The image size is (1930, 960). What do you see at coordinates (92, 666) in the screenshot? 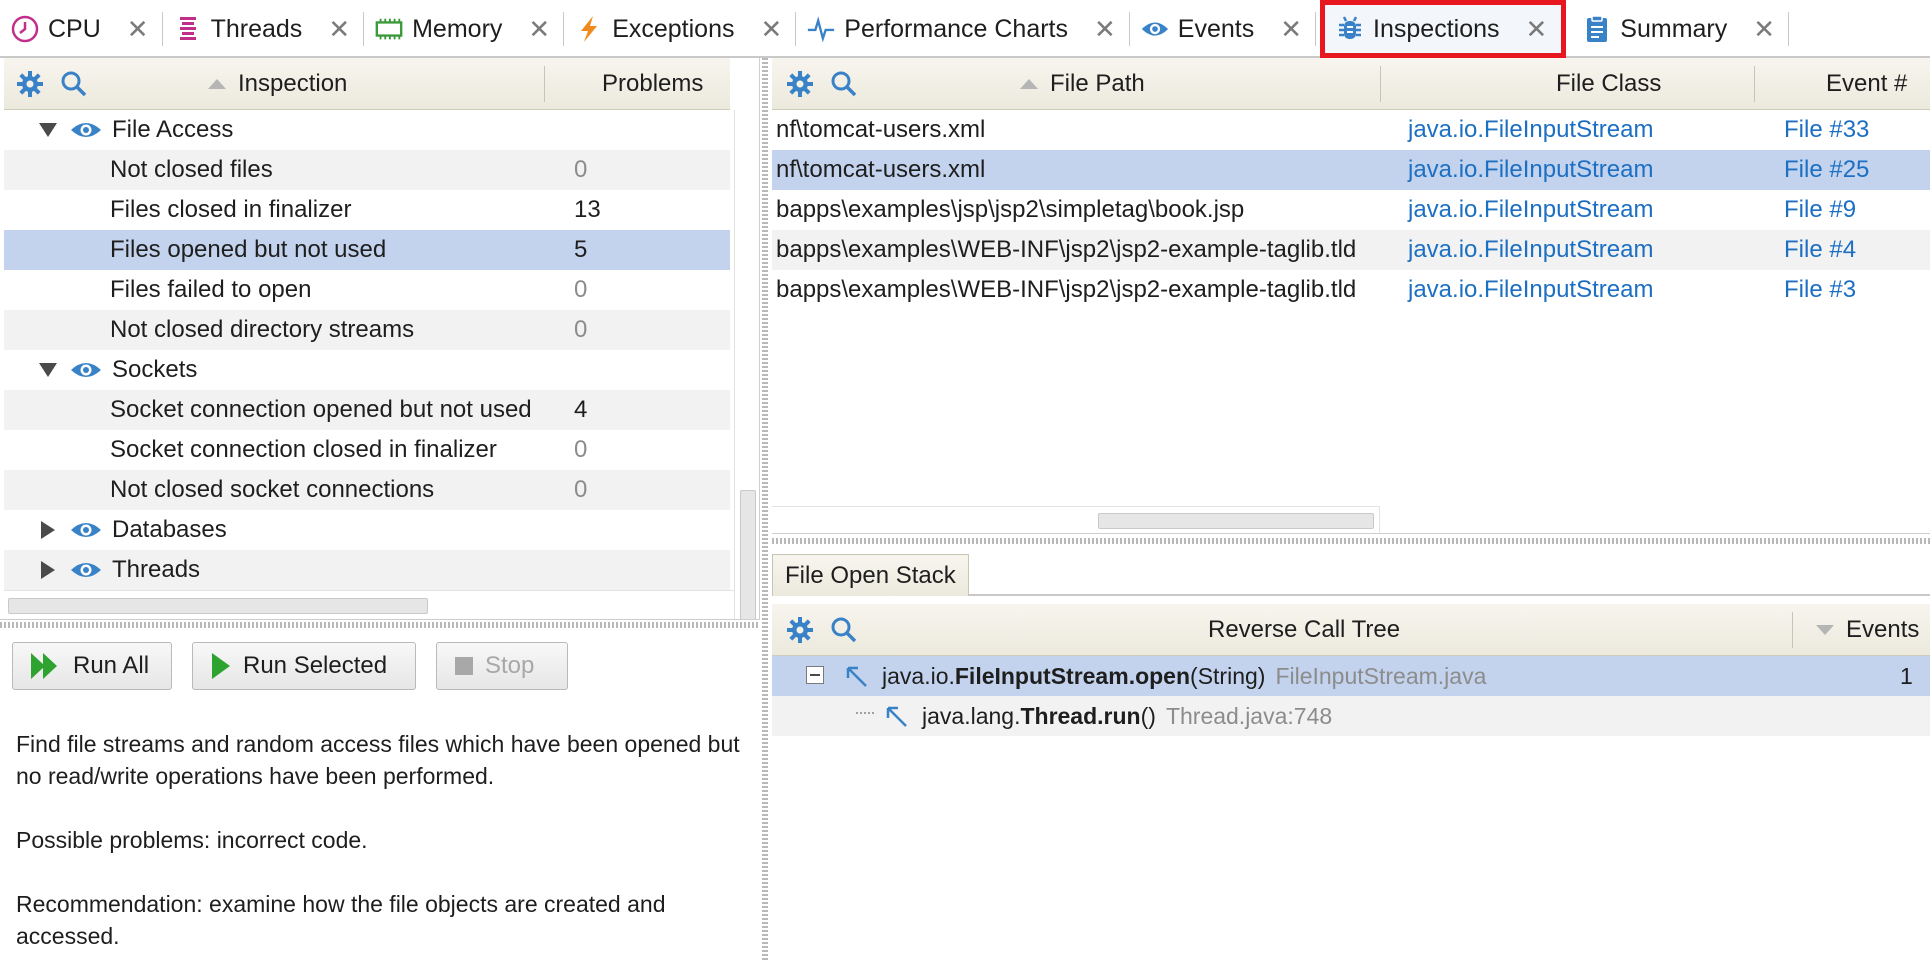
I see `run-all-button: Run All` at bounding box center [92, 666].